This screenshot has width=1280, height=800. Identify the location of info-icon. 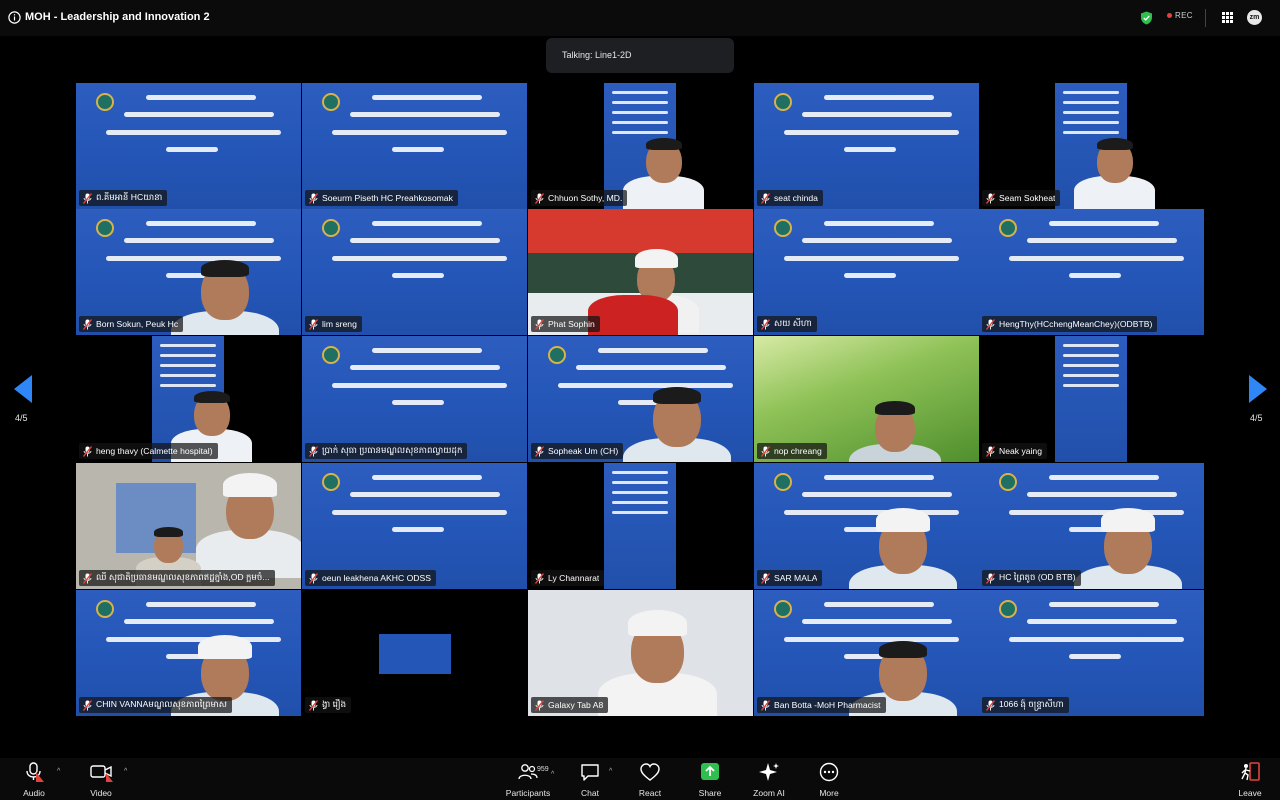
(14, 17).